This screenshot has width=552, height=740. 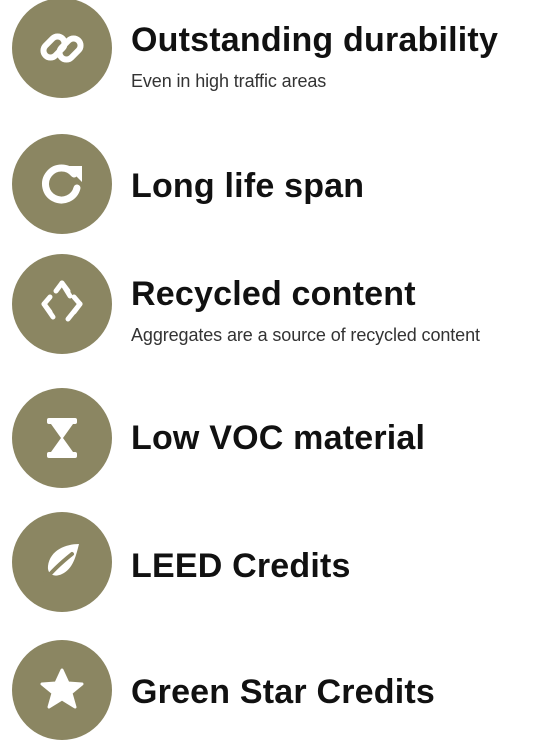 I want to click on hourglass-icon, so click(x=62, y=438).